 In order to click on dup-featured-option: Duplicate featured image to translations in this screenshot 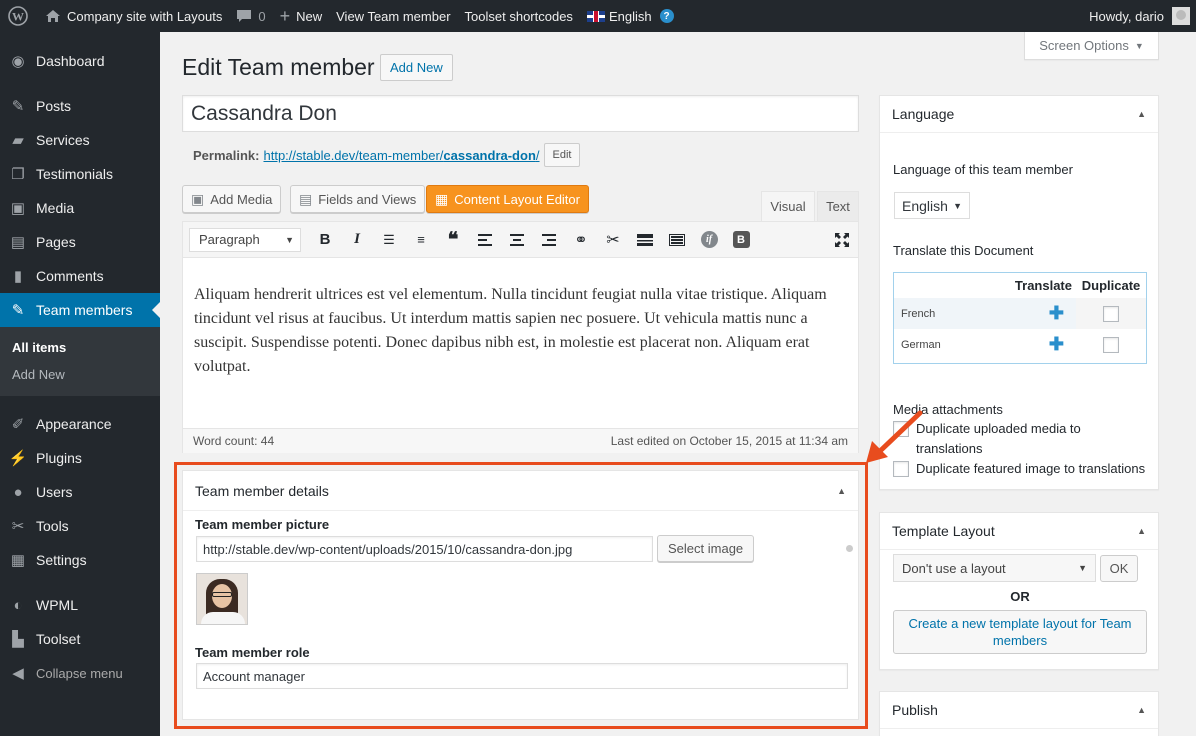, I will do `click(1019, 469)`.